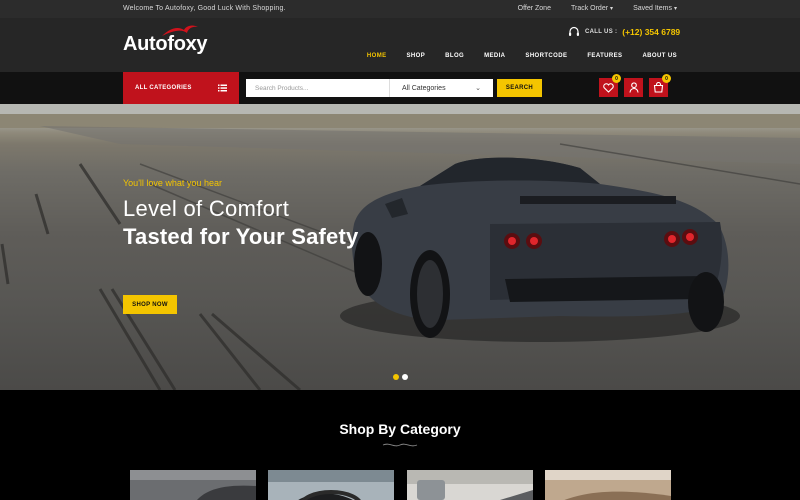 The height and width of the screenshot is (500, 800). What do you see at coordinates (163, 88) in the screenshot?
I see `all-categories-label: ALL CATEGORIES` at bounding box center [163, 88].